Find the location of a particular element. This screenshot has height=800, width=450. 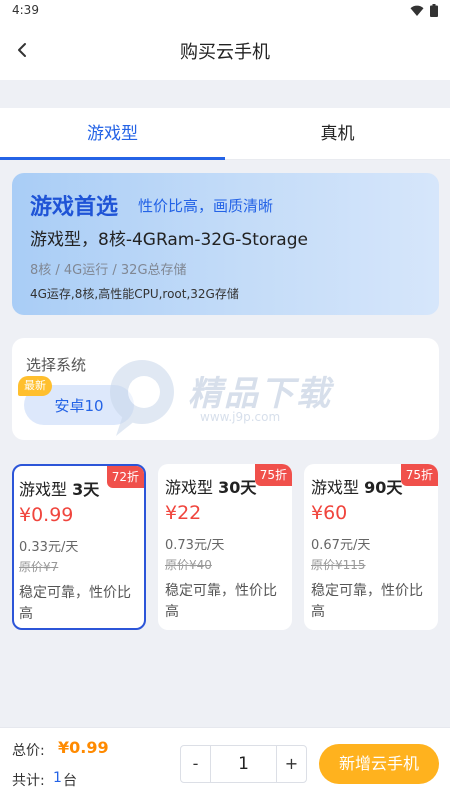

plan-daily-price: 0.73元/天 is located at coordinates (195, 545).